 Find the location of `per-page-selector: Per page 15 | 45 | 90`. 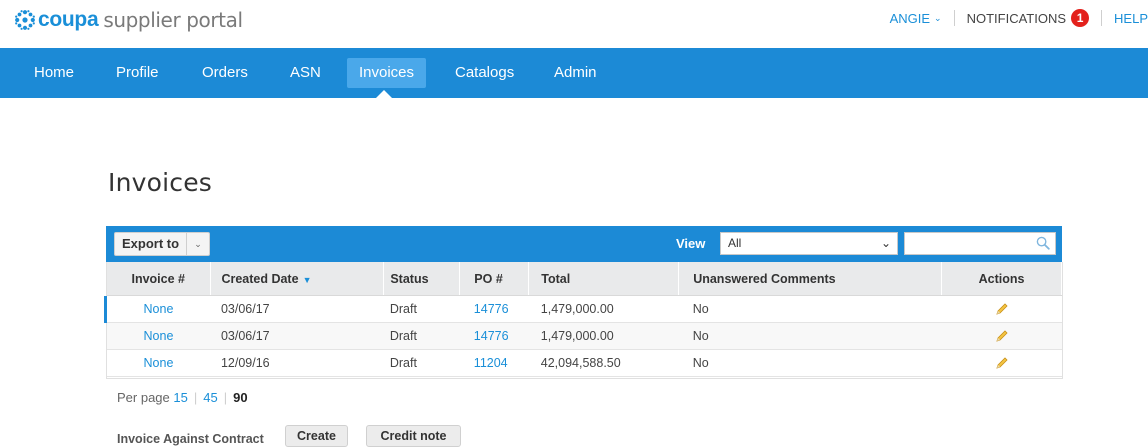

per-page-selector: Per page 15 | 45 | 90 is located at coordinates (182, 397).